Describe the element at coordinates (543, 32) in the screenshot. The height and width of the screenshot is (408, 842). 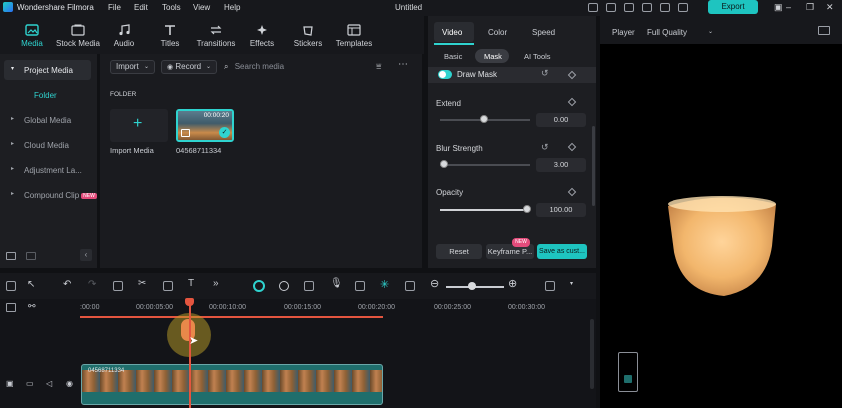
I see `tab-speed: Speed` at that location.